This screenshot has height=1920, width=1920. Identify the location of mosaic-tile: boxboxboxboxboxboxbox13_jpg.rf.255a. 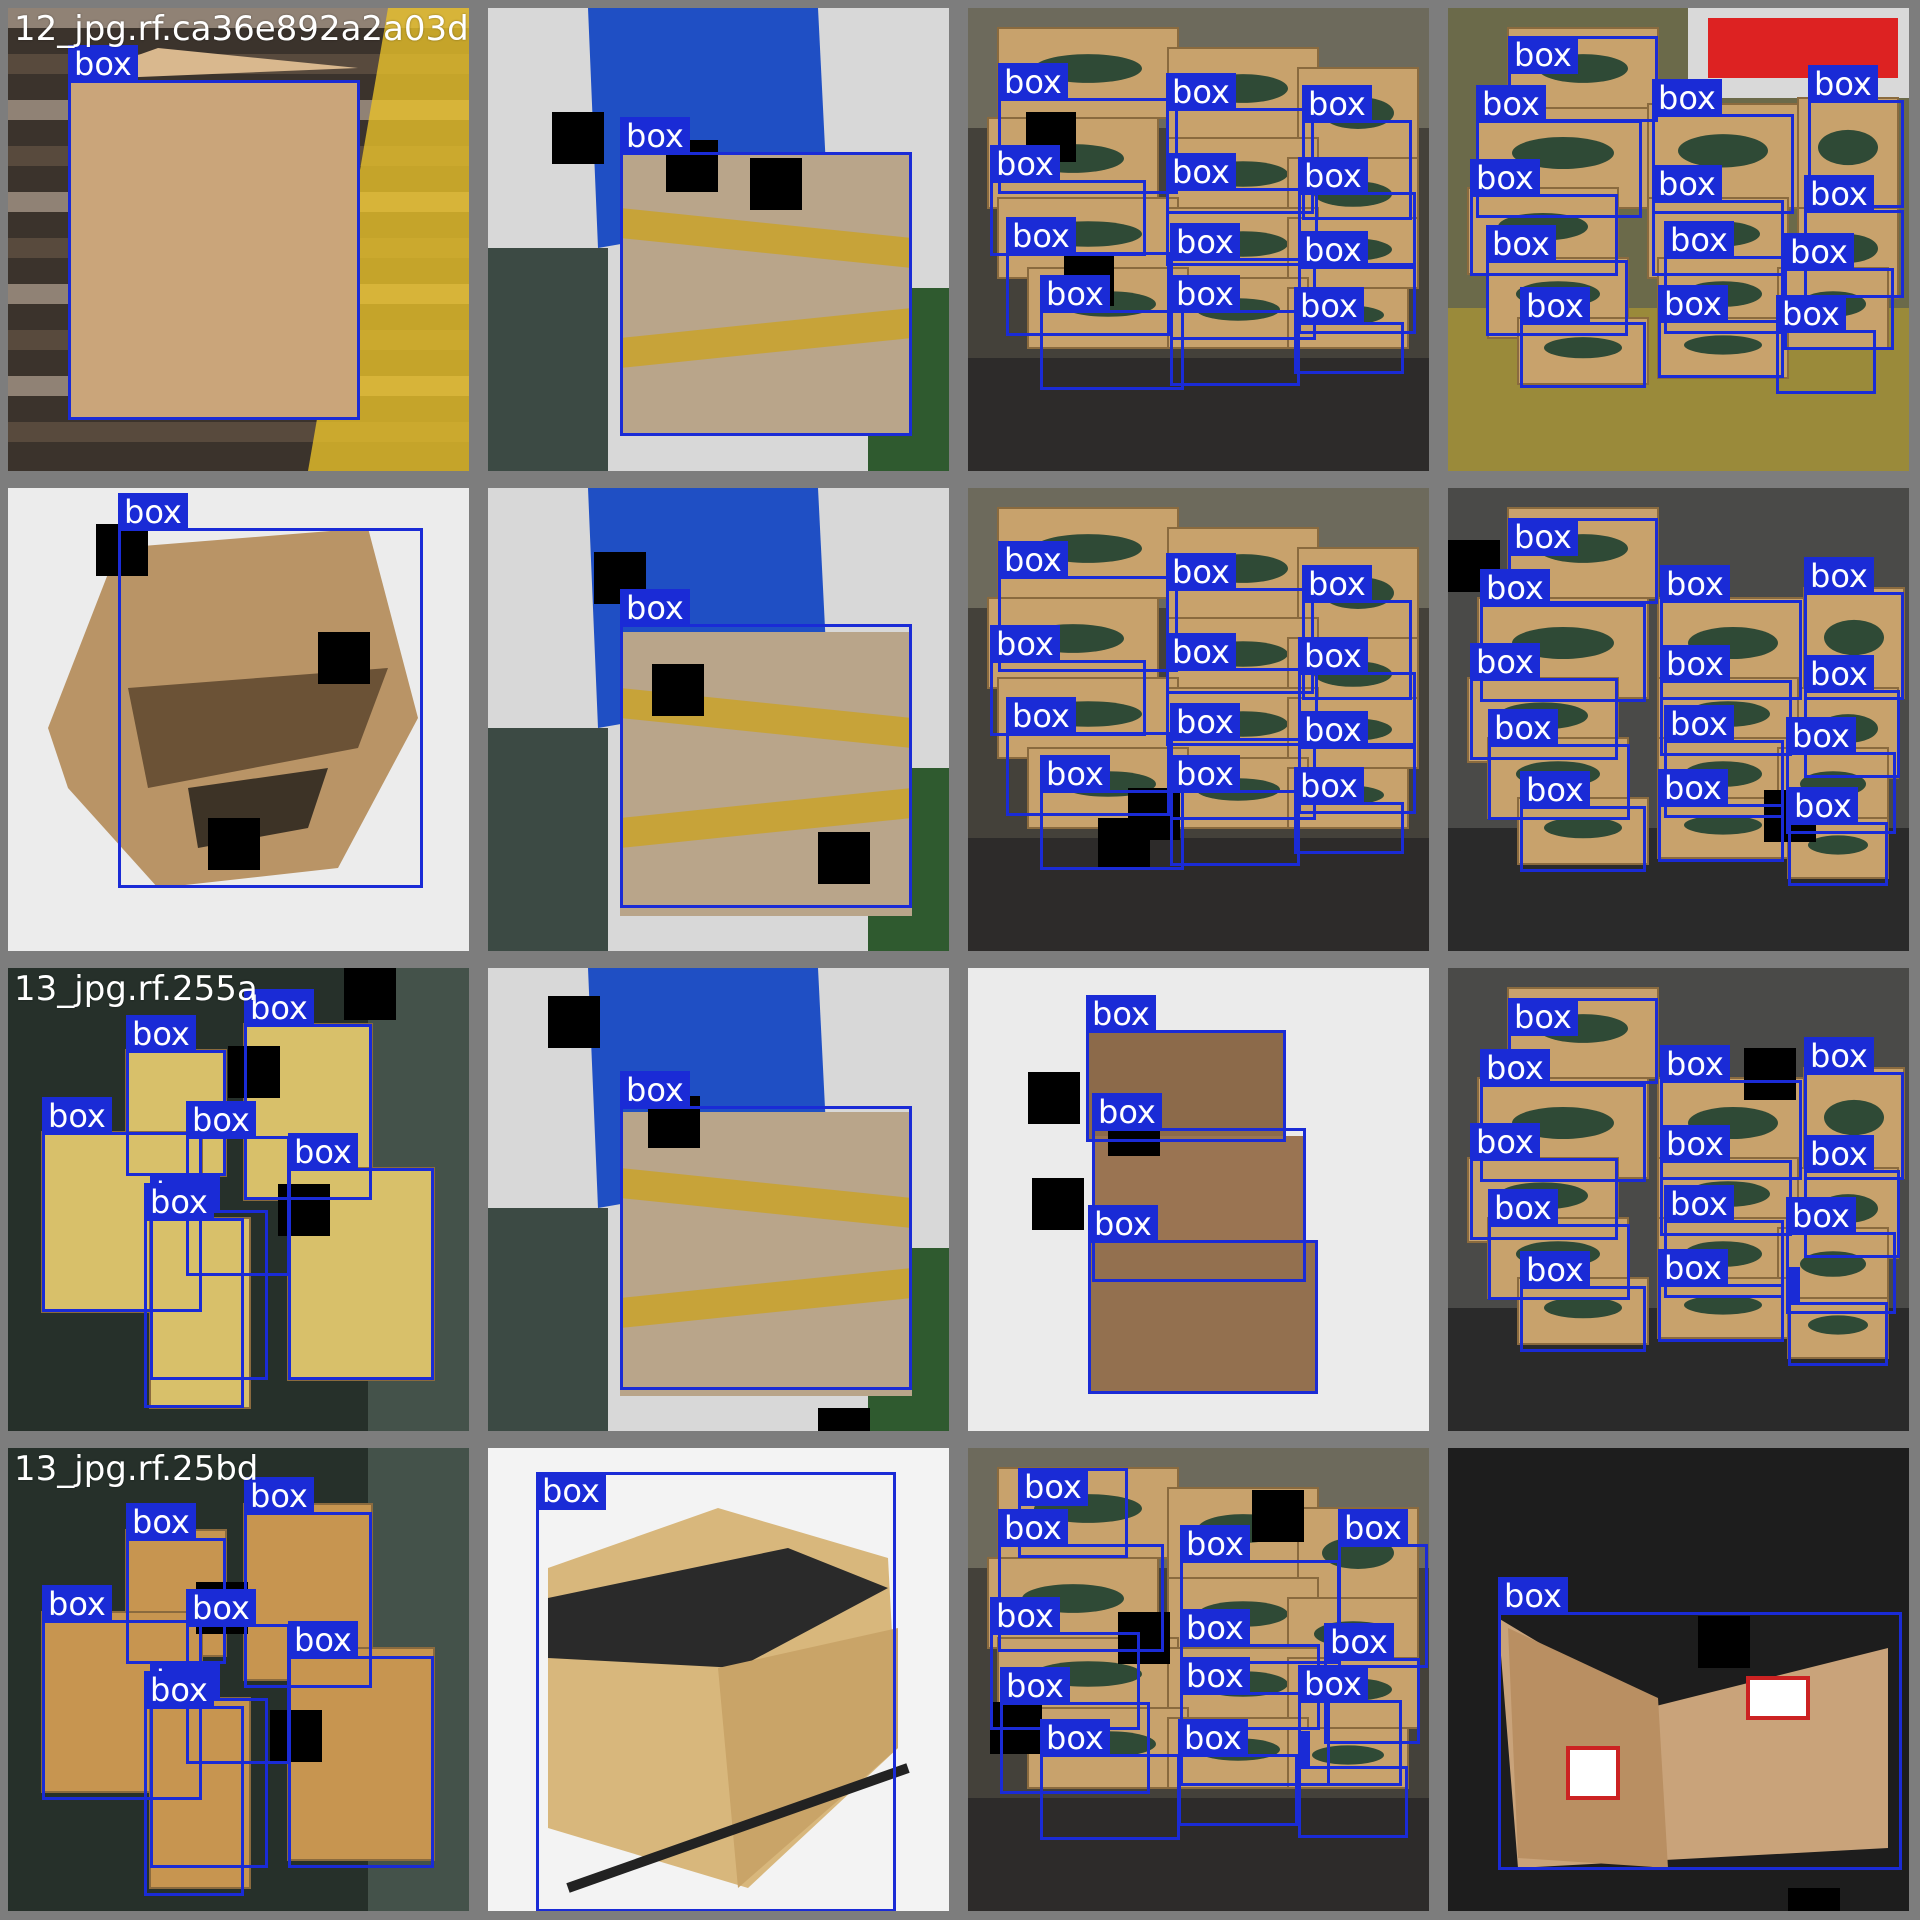
(238, 1199).